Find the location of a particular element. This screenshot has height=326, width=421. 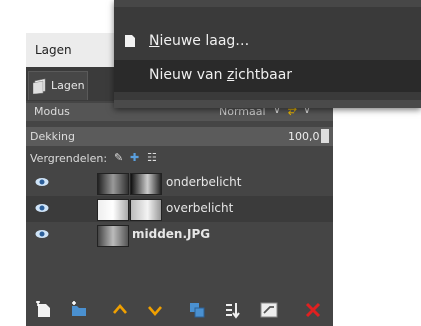

layer-row: overbelicht is located at coordinates (179, 209).